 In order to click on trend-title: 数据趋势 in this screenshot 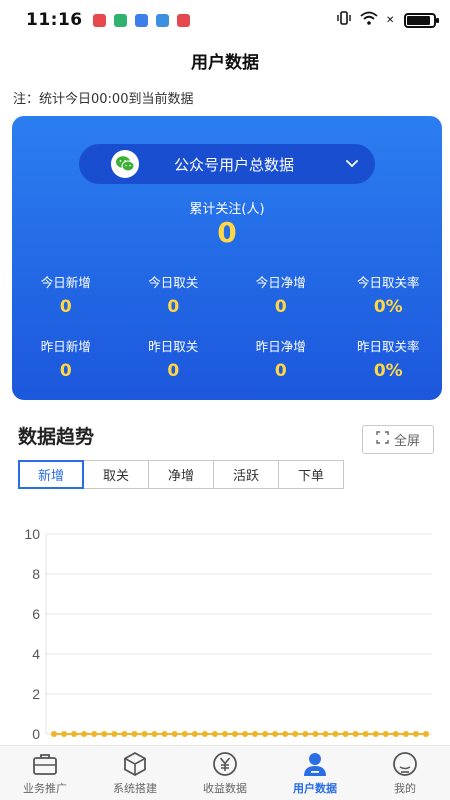, I will do `click(56, 437)`.